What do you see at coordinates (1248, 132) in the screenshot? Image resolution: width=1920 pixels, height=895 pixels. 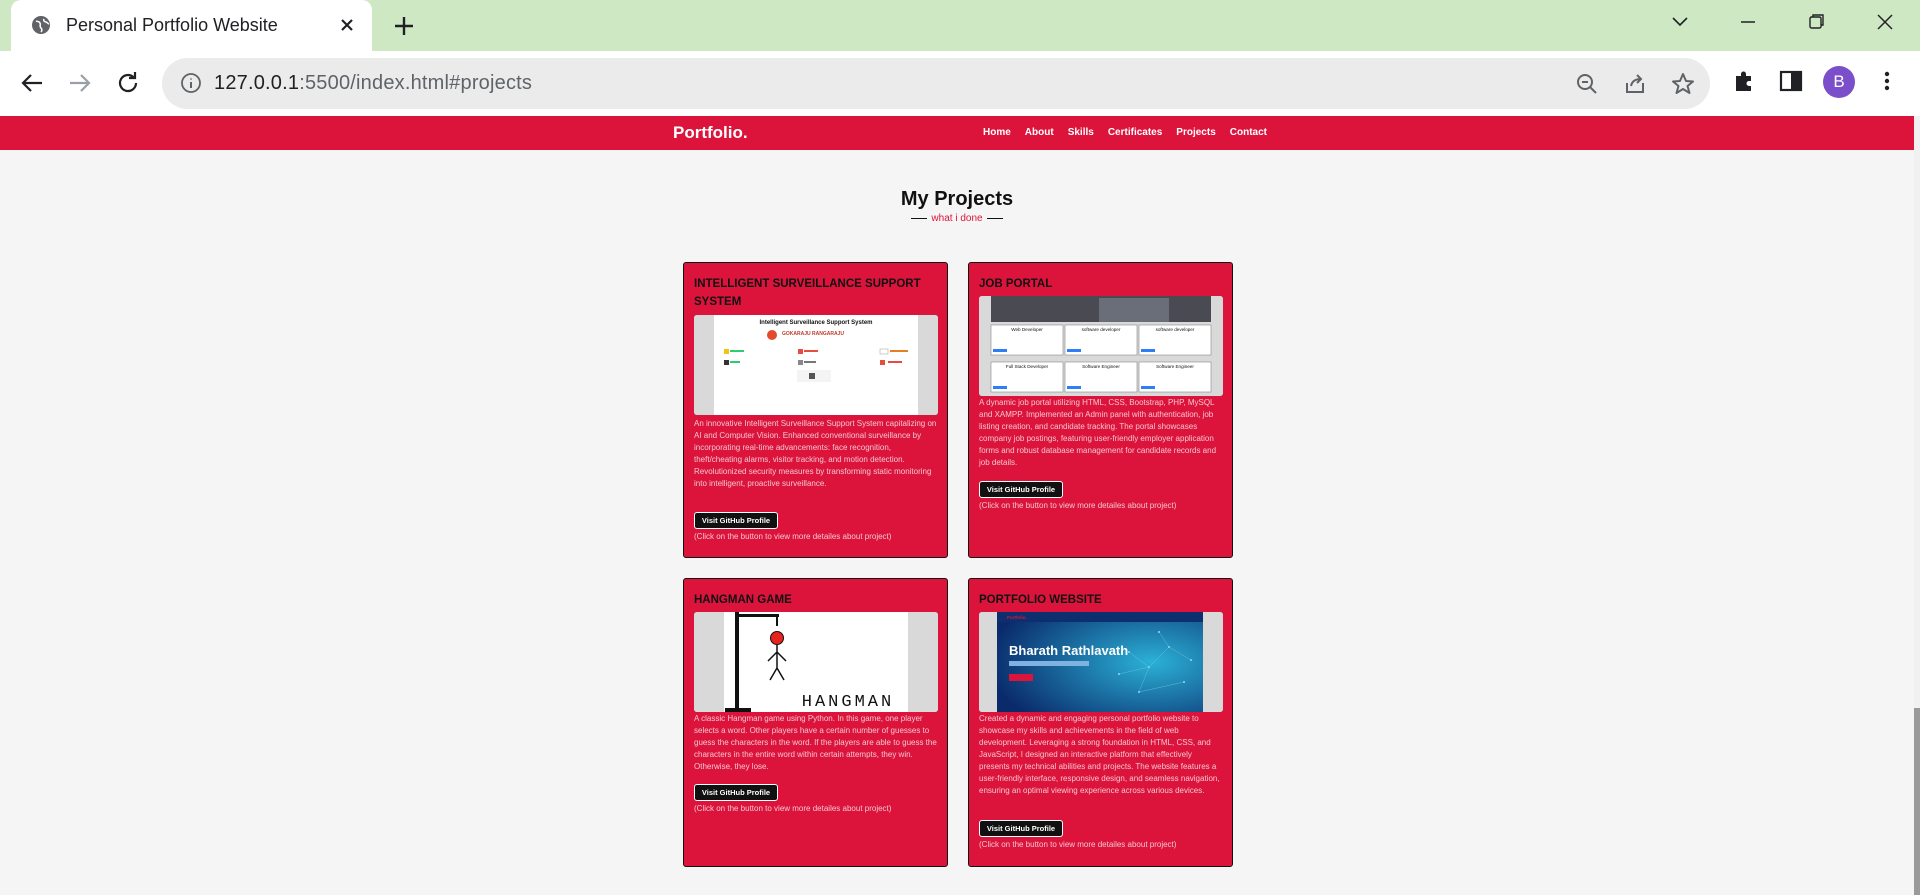 I see `nav-link-contact: Contact` at bounding box center [1248, 132].